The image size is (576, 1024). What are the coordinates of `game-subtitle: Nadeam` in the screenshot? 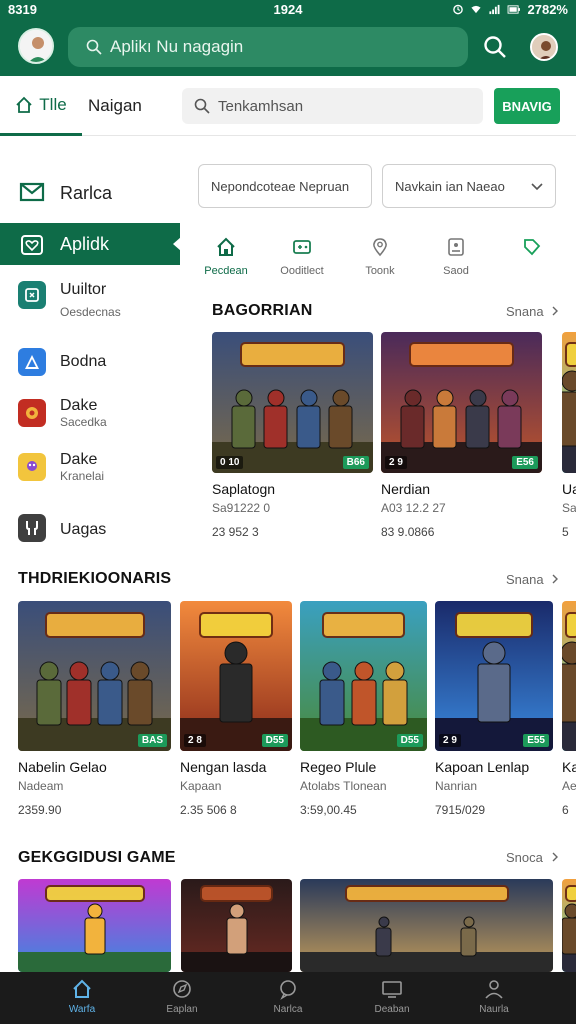 It's located at (41, 786).